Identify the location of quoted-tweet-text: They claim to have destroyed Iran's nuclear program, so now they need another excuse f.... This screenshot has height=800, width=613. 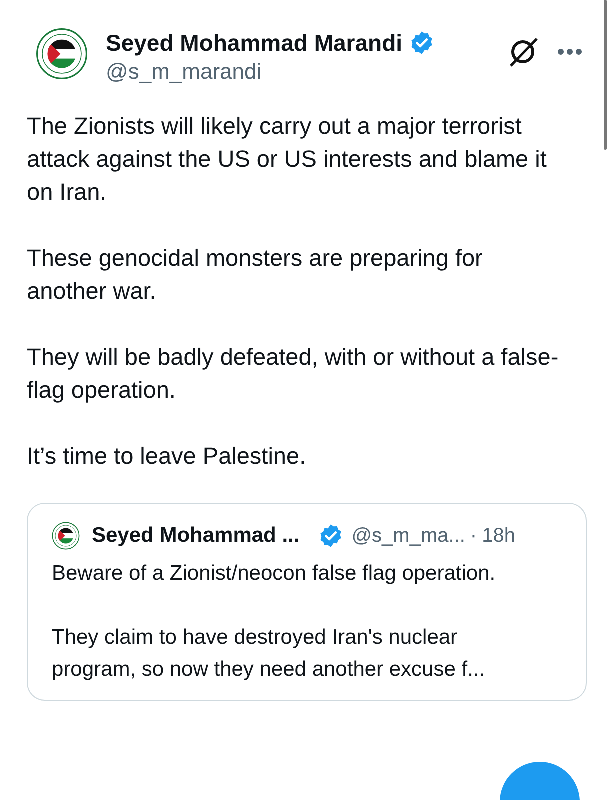
(269, 653).